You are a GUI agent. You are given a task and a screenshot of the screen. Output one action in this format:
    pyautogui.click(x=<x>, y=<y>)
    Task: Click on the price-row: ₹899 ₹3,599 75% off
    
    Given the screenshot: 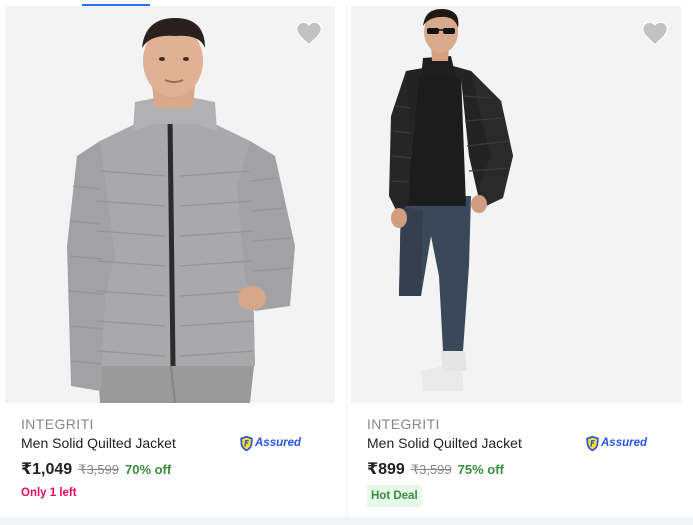 What is the action you would take?
    pyautogui.click(x=435, y=470)
    